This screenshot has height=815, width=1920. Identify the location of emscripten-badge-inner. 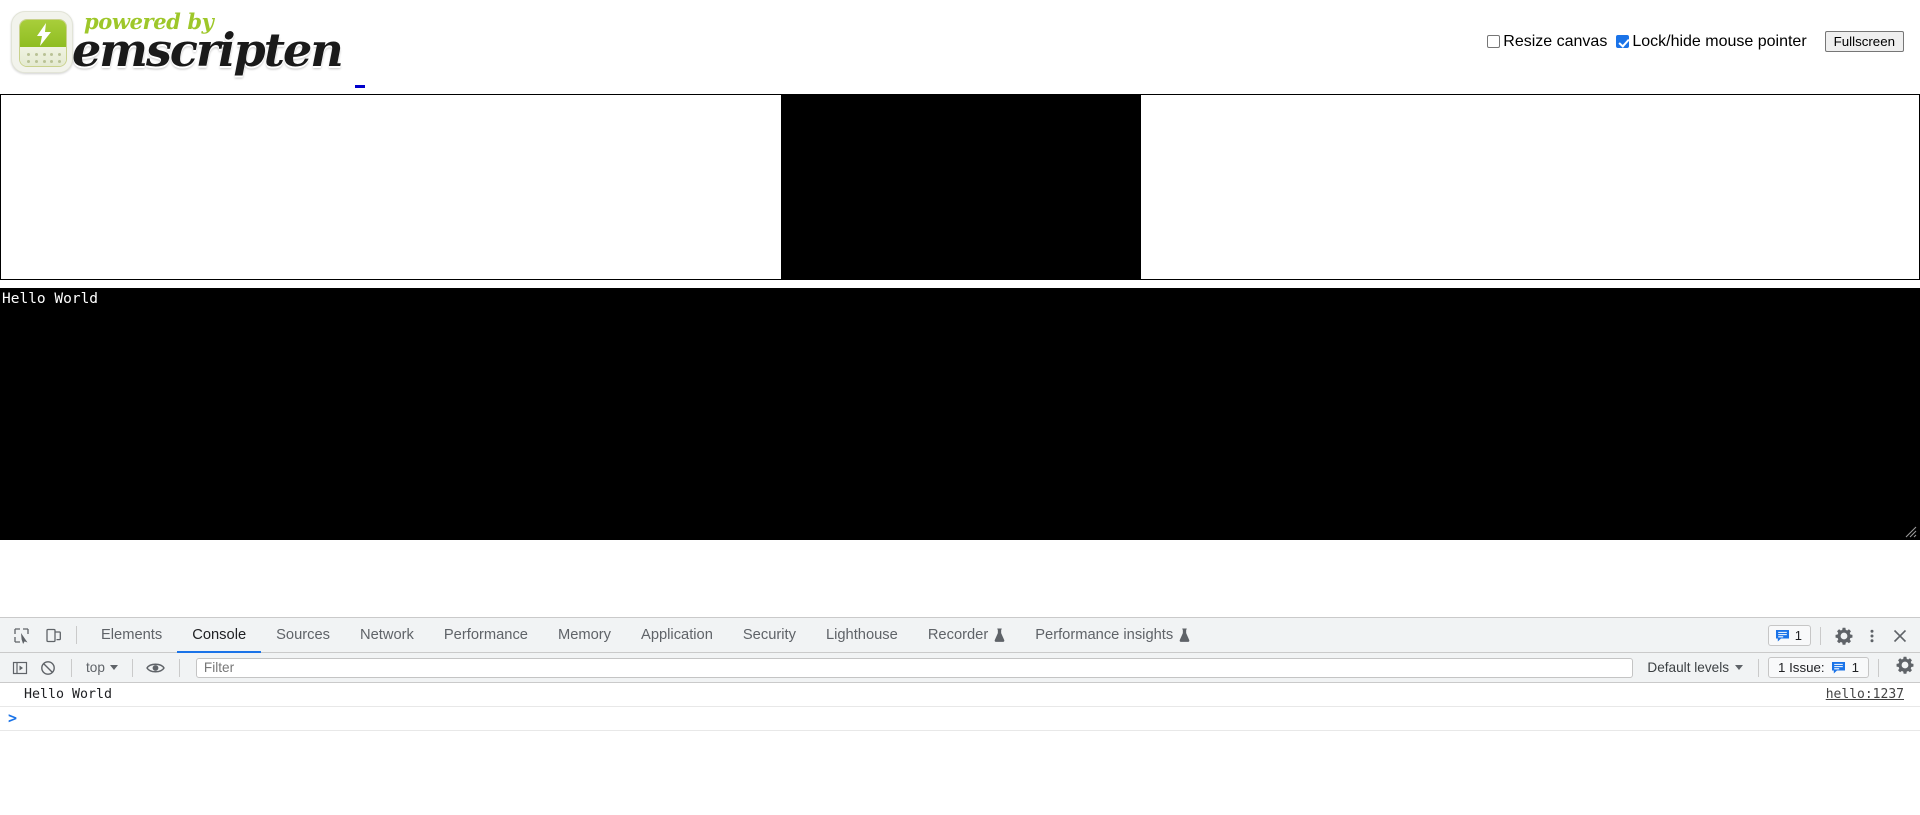
(43, 43).